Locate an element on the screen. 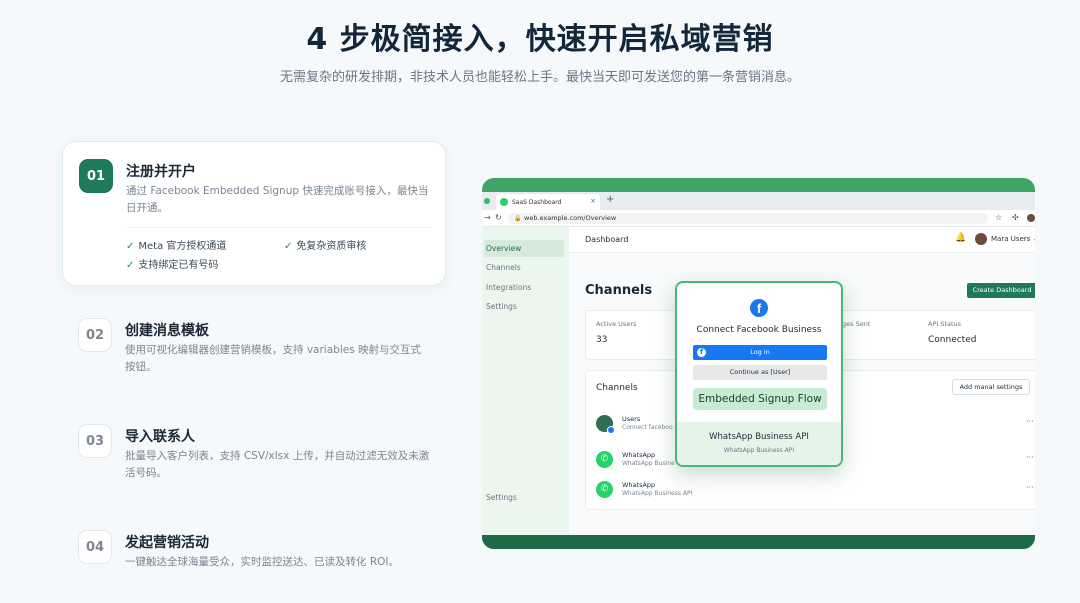 This screenshot has width=1080, height=603. modal-footer-title: WhatsApp Business API is located at coordinates (759, 437).